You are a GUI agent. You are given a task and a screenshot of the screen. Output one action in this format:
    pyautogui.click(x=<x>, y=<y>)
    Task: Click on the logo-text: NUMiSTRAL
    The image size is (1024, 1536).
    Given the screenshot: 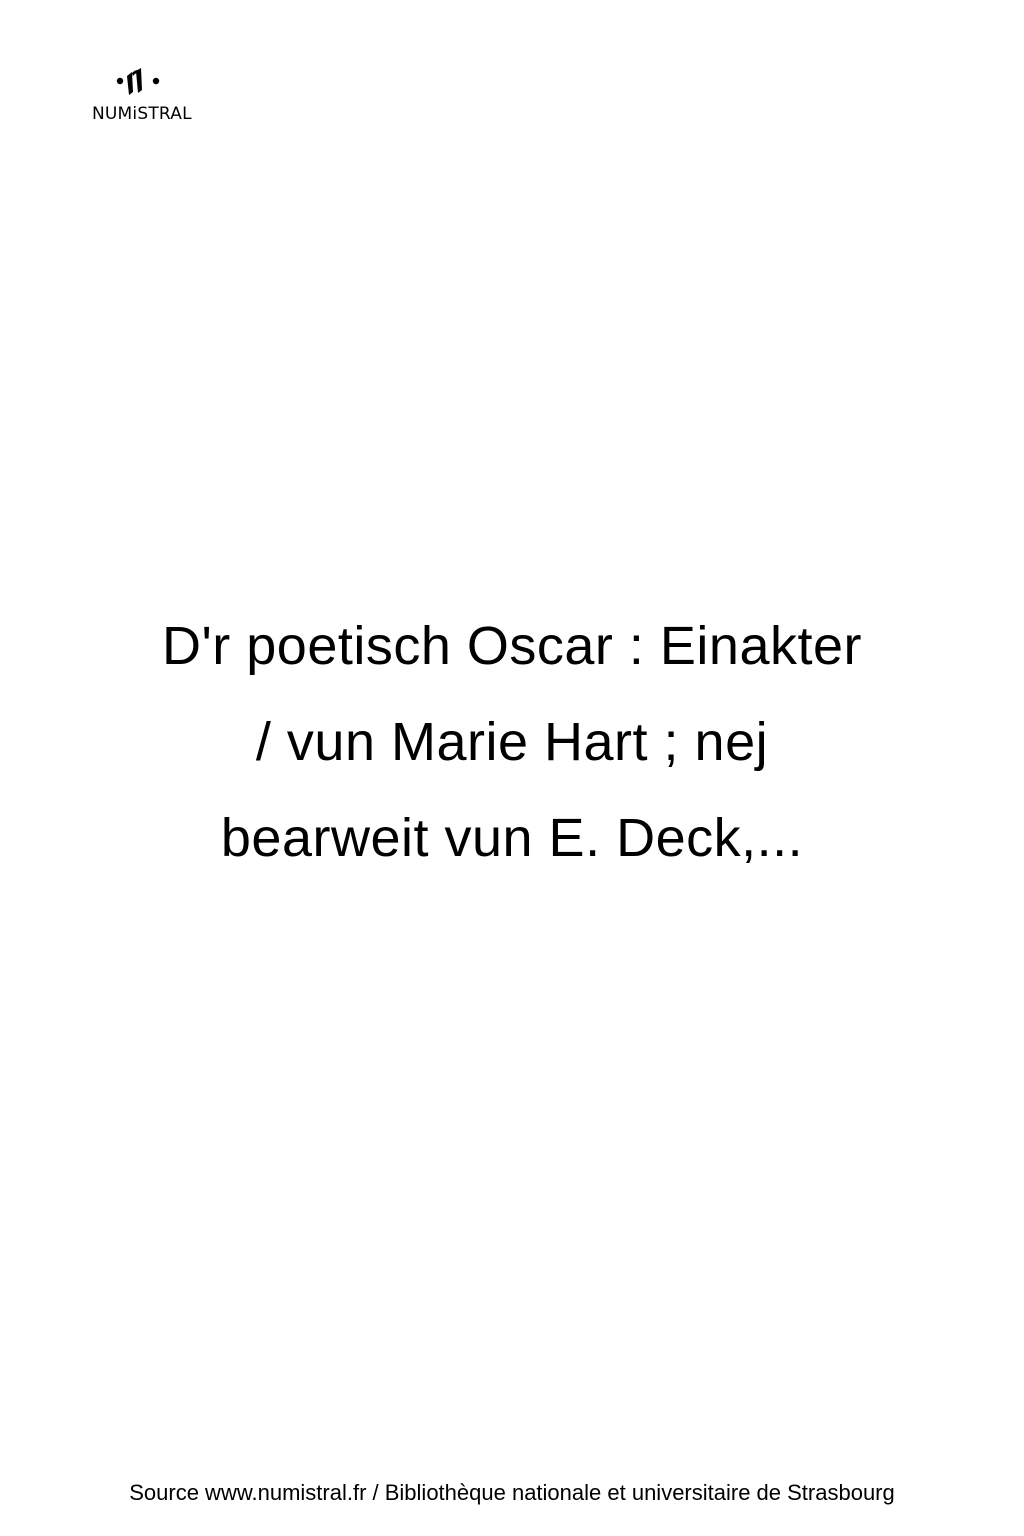 What is the action you would take?
    pyautogui.click(x=142, y=114)
    